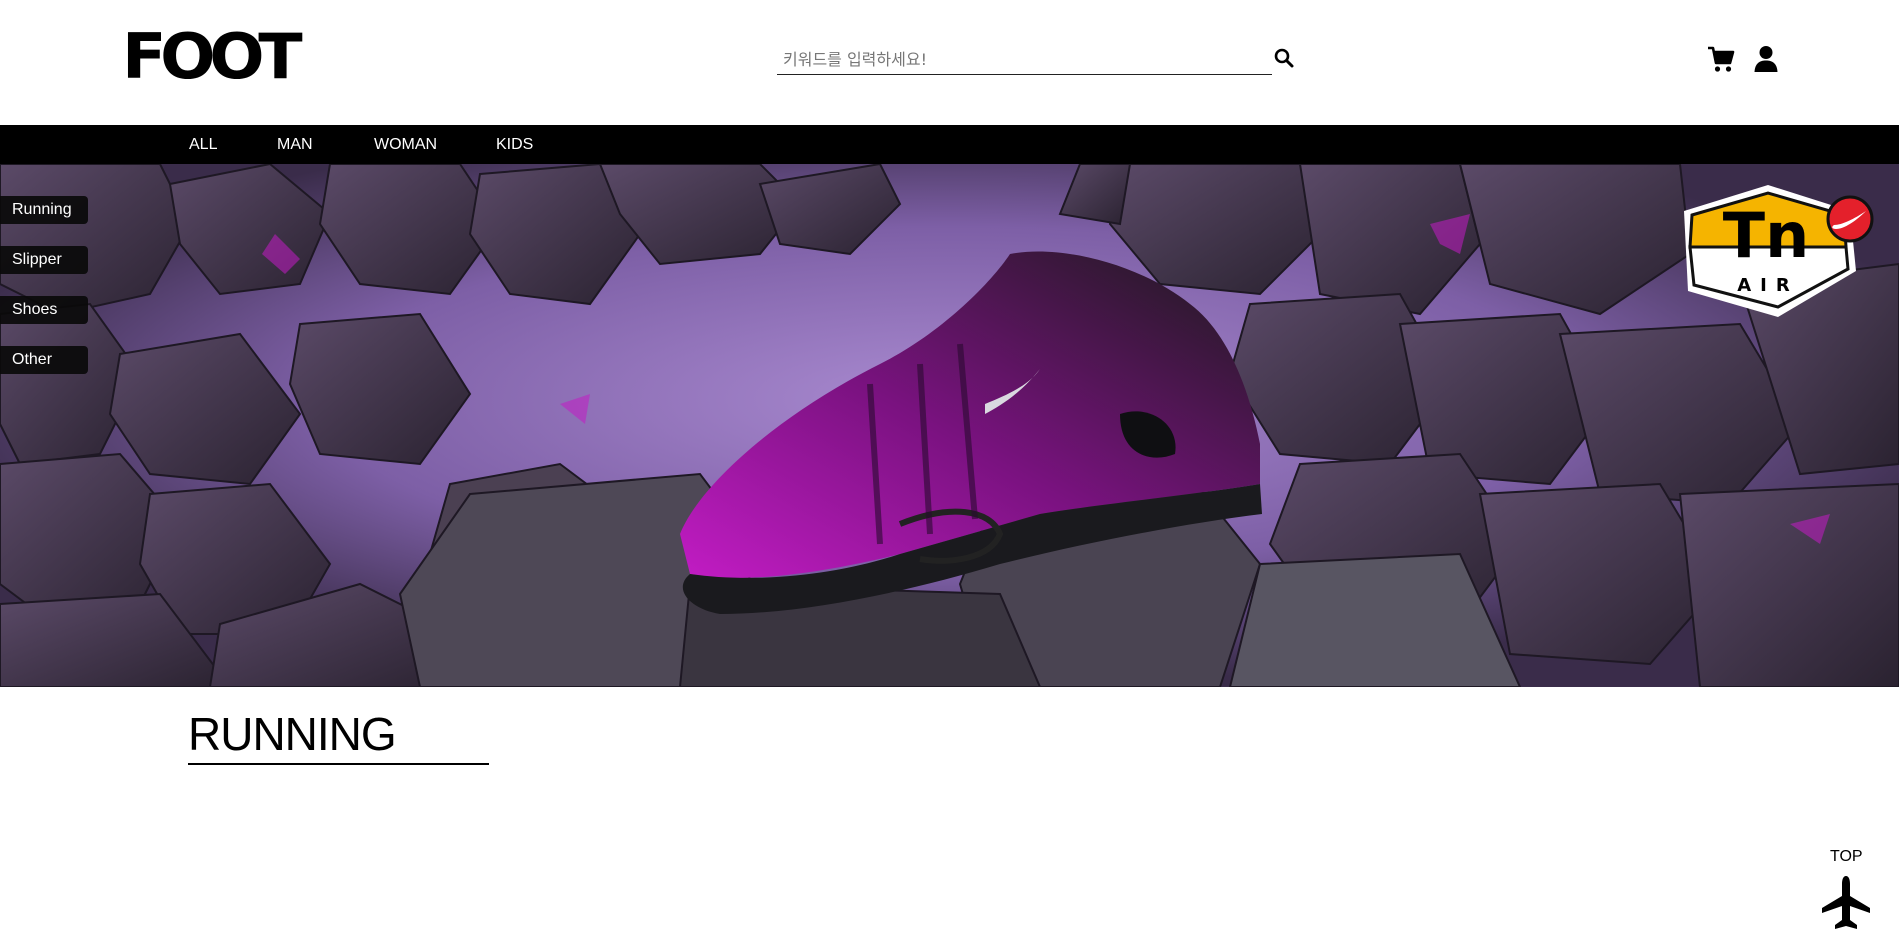  Describe the element at coordinates (44, 210) in the screenshot. I see `side-item-running: Running` at that location.